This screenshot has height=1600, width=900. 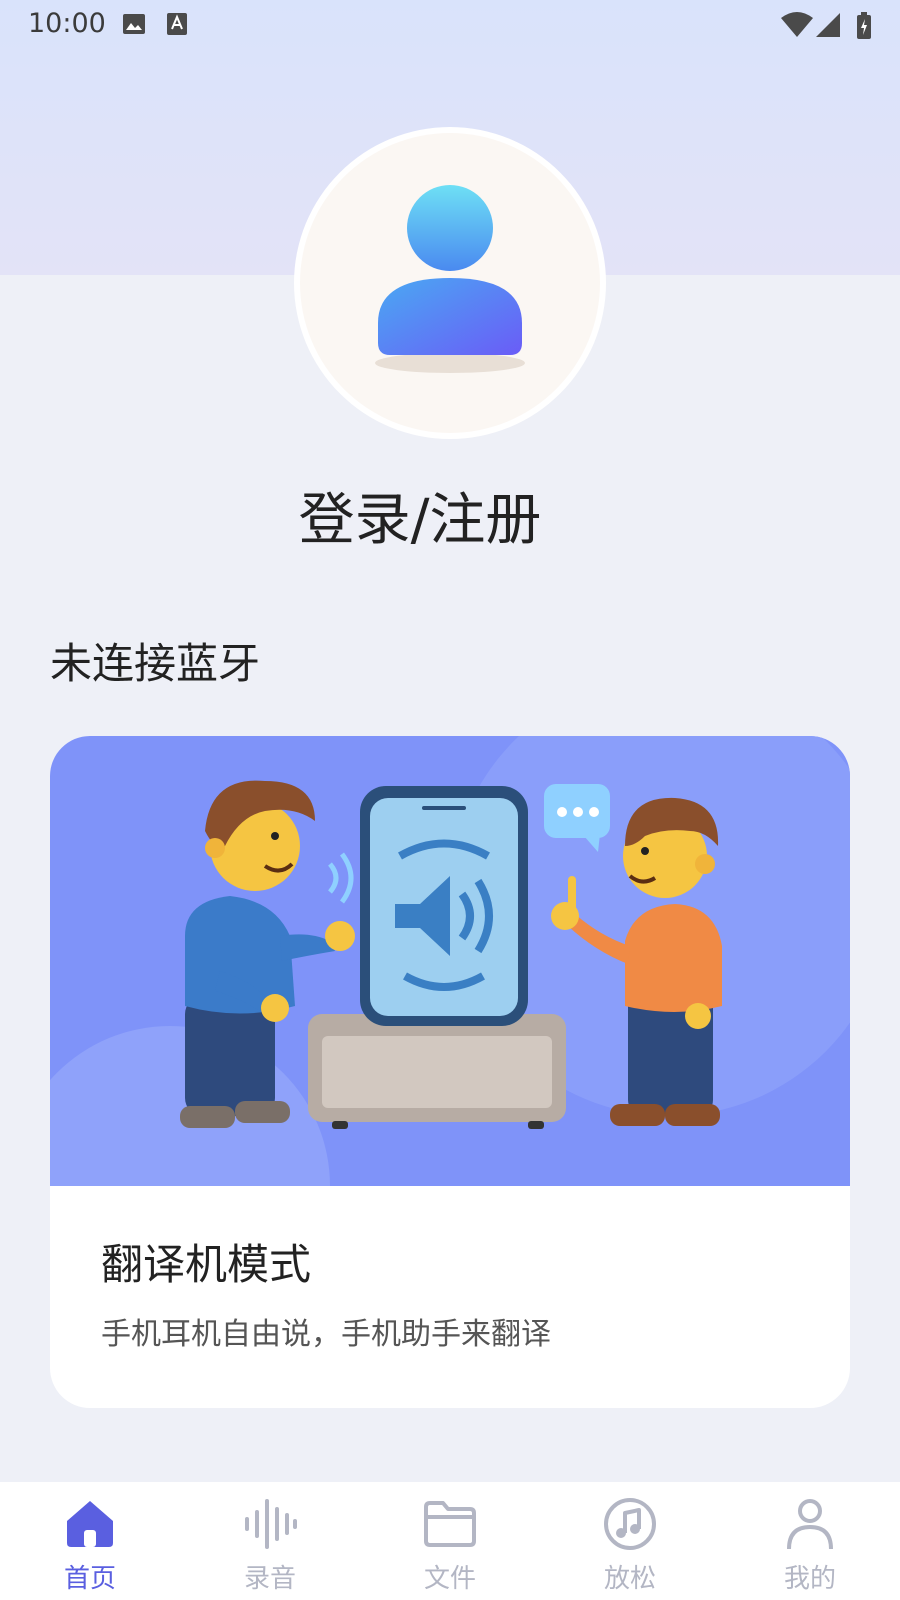 What do you see at coordinates (810, 1524) in the screenshot?
I see `person-icon` at bounding box center [810, 1524].